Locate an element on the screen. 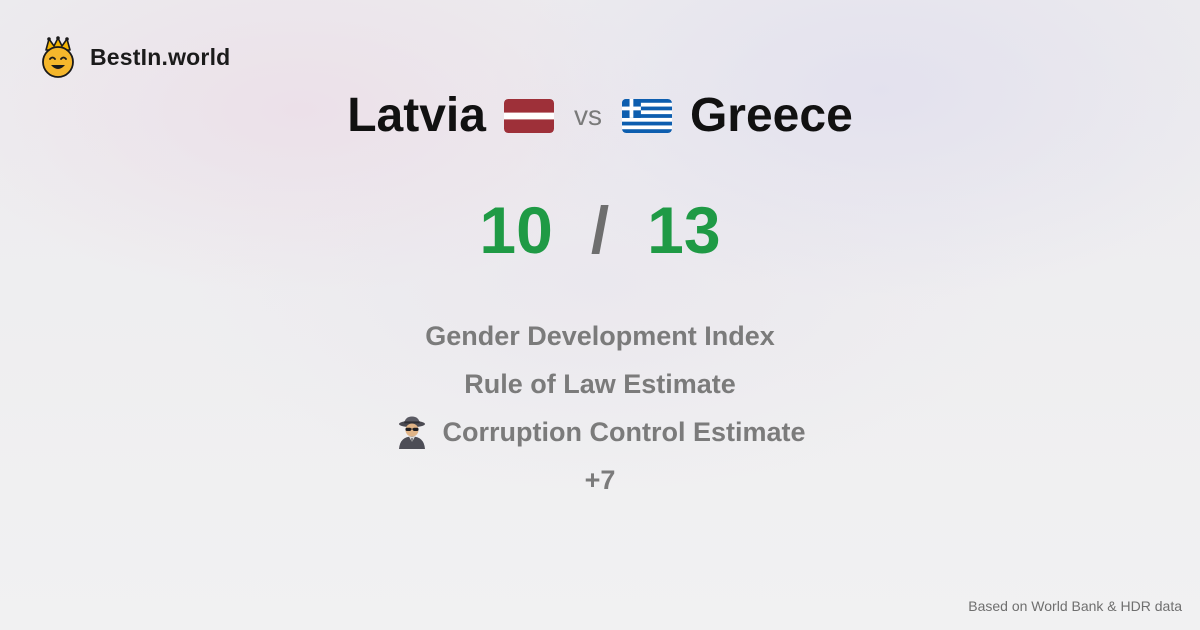 The height and width of the screenshot is (630, 1200). brand: BestIn.world is located at coordinates (135, 57).